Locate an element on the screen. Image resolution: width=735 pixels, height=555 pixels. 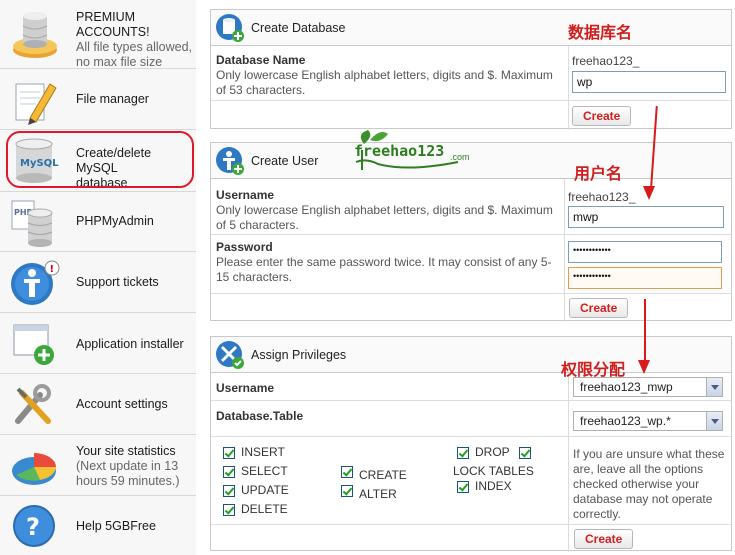
sidebar-item-phpmyadmin: PHP PHPMyAdmin is located at coordinates (98, 222).